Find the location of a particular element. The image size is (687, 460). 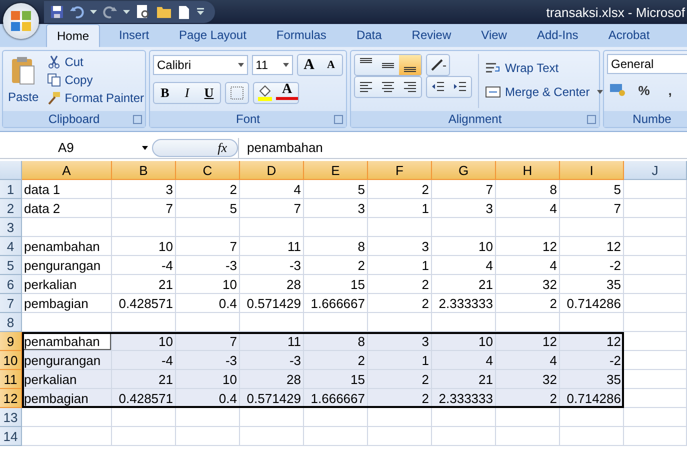

ribbon-tab: Formulas is located at coordinates (301, 35).